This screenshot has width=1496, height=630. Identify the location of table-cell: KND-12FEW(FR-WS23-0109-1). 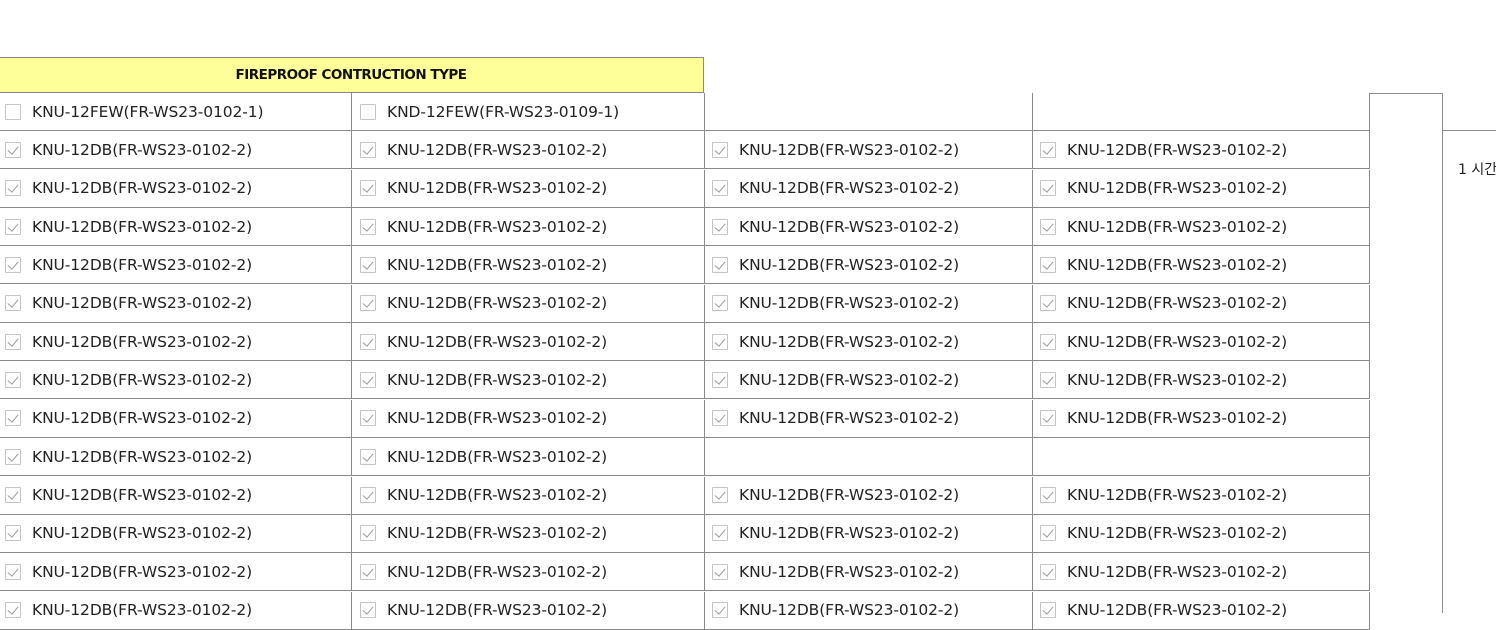
(528, 112).